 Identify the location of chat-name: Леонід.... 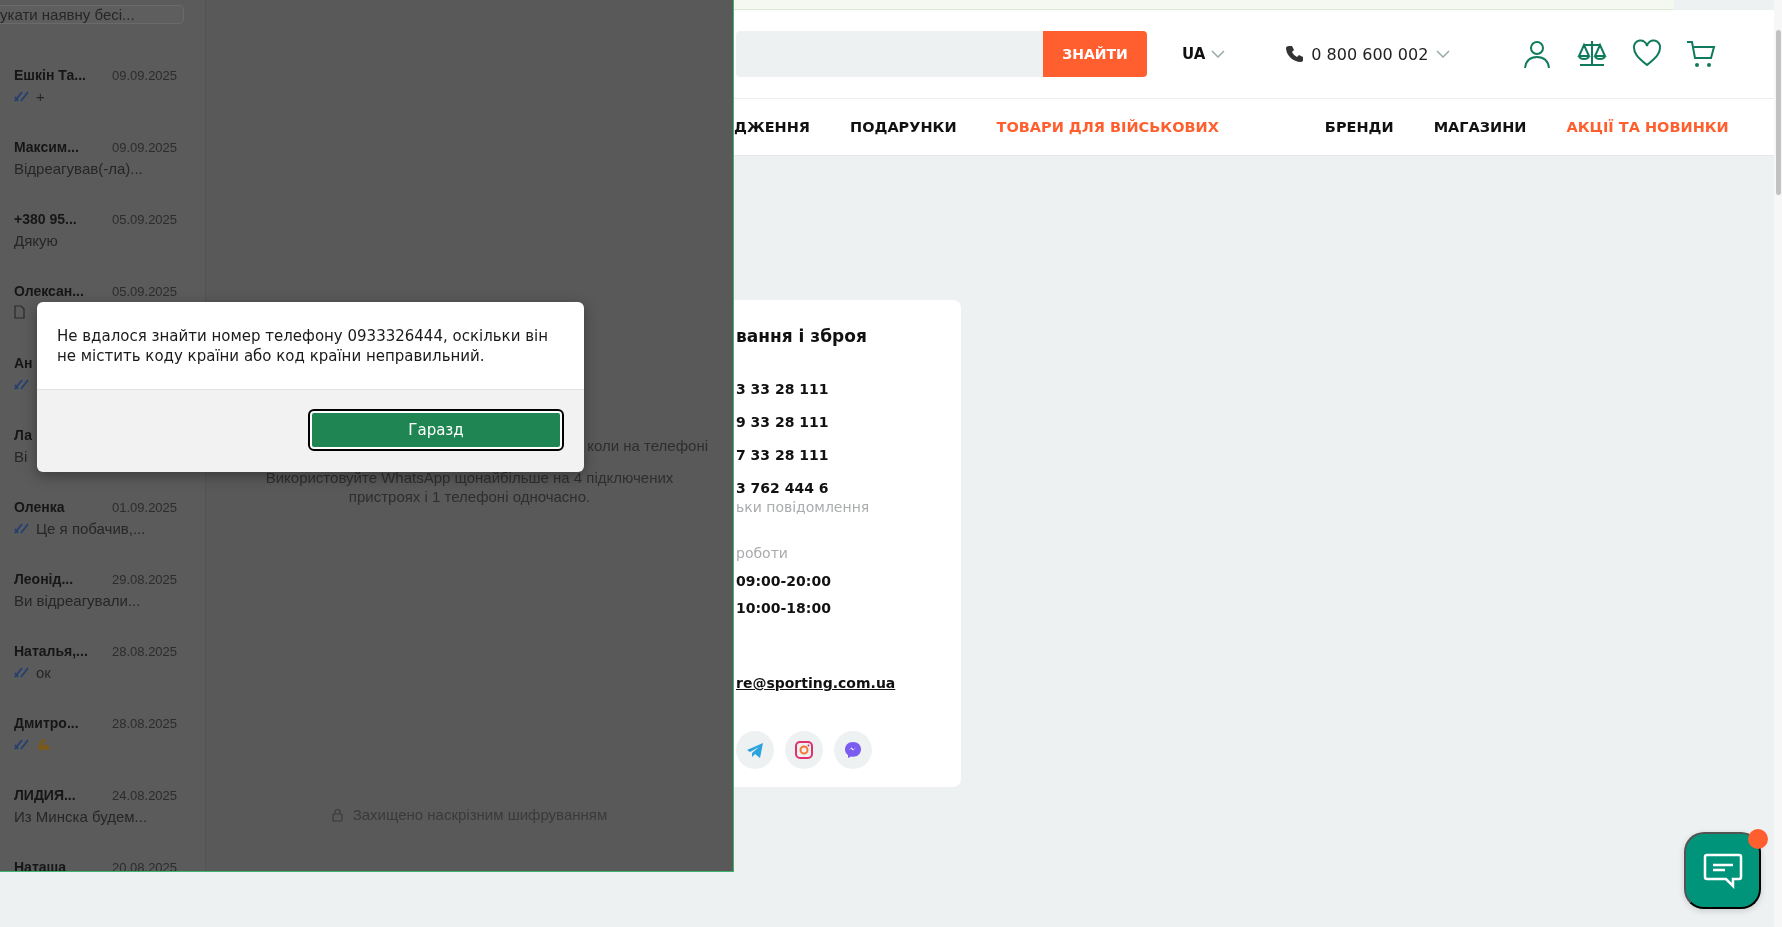
(63, 579).